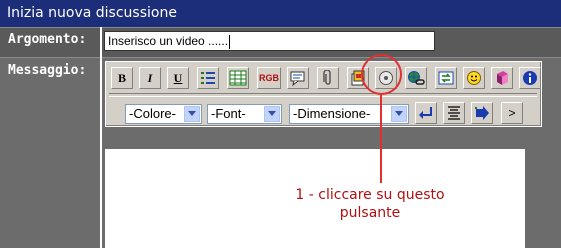 The image size is (561, 248). What do you see at coordinates (47, 70) in the screenshot?
I see `messaggio-label: Messaggio:` at bounding box center [47, 70].